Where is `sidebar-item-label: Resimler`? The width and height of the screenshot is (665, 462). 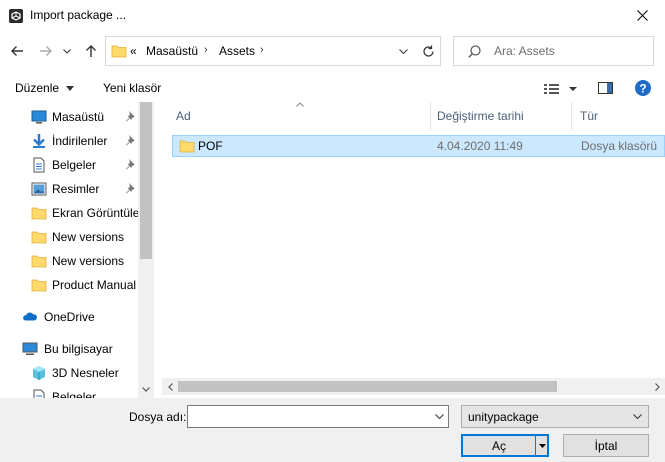 sidebar-item-label: Resimler is located at coordinates (76, 189).